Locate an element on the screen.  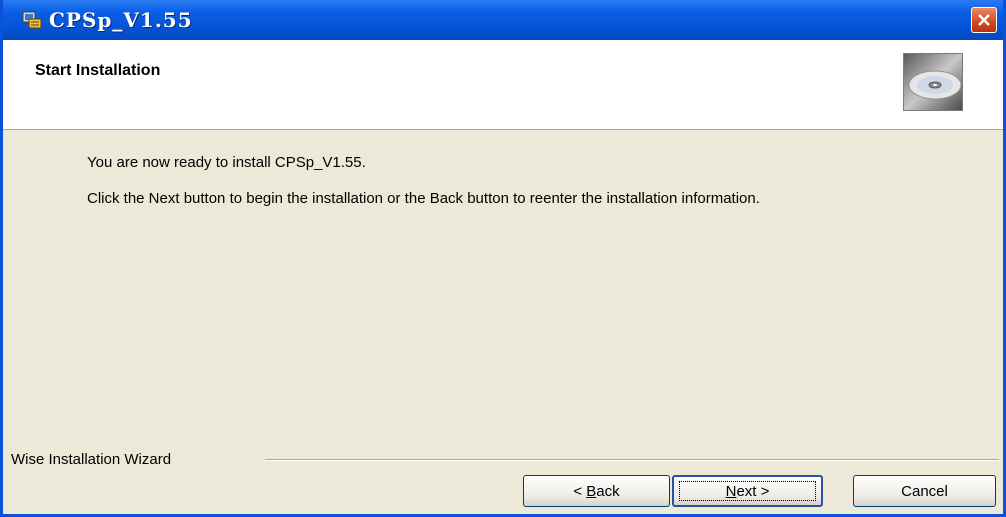
next-button: Next > is located at coordinates (747, 491).